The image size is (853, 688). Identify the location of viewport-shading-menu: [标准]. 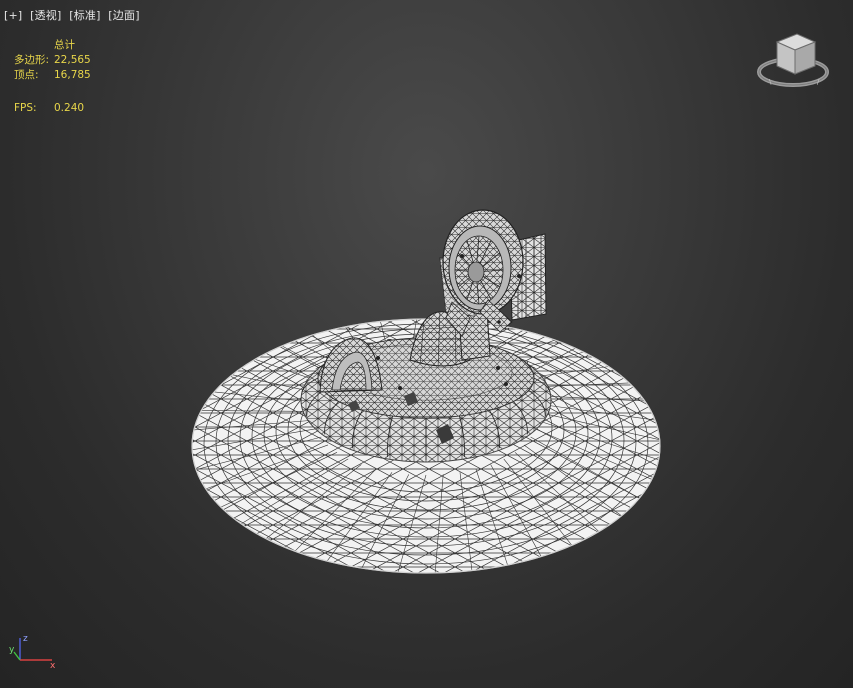
(84, 15).